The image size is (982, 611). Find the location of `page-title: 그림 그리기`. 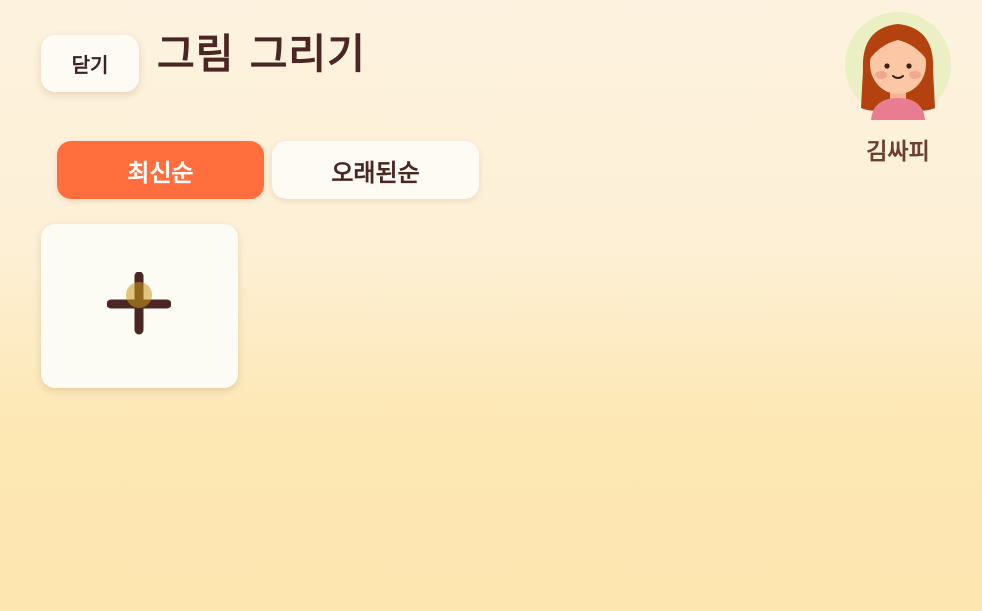

page-title: 그림 그리기 is located at coordinates (261, 54).